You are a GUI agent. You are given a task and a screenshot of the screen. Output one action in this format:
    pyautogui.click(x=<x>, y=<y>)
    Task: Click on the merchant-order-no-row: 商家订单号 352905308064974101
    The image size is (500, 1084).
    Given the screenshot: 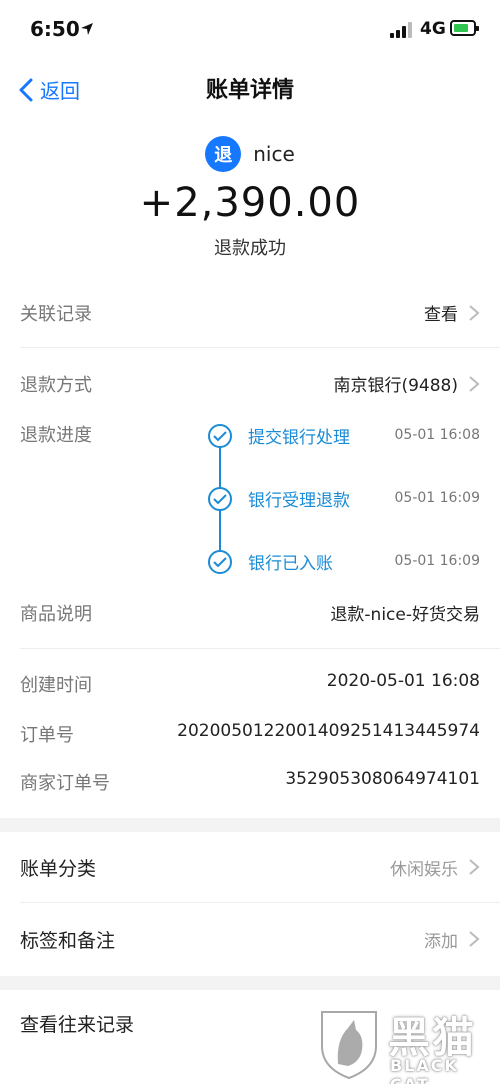 What is the action you would take?
    pyautogui.click(x=250, y=781)
    